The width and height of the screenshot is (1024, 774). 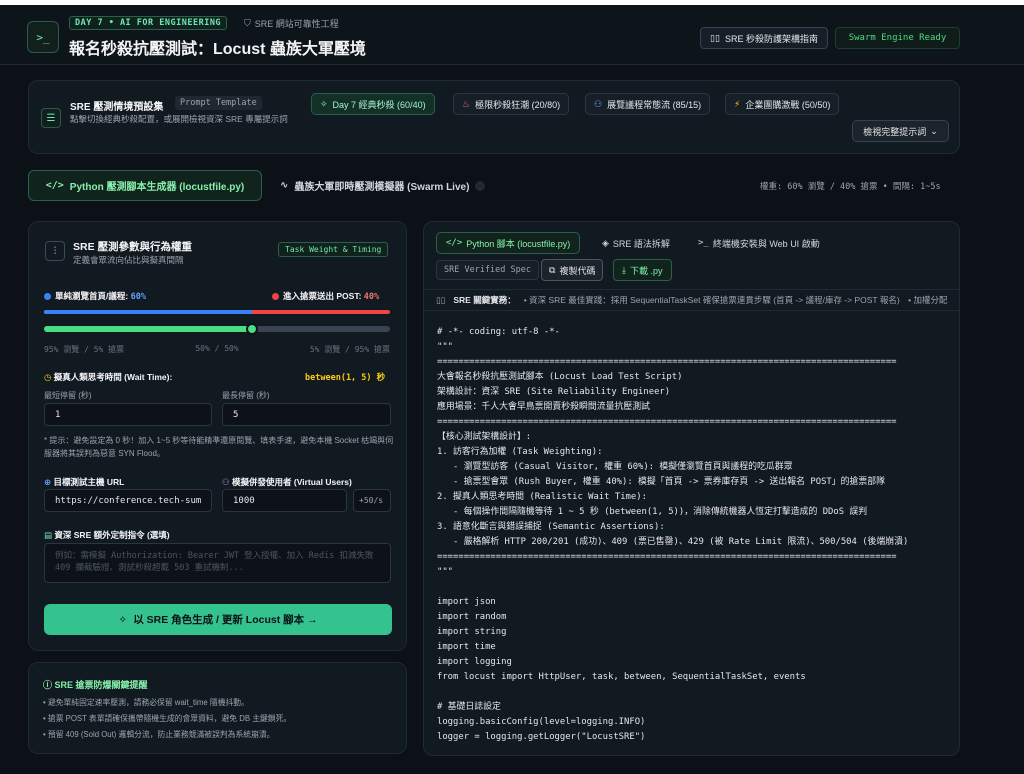 What do you see at coordinates (325, 296) in the screenshot?
I see `buy-label: 進入搶票送出 POST: 40%` at bounding box center [325, 296].